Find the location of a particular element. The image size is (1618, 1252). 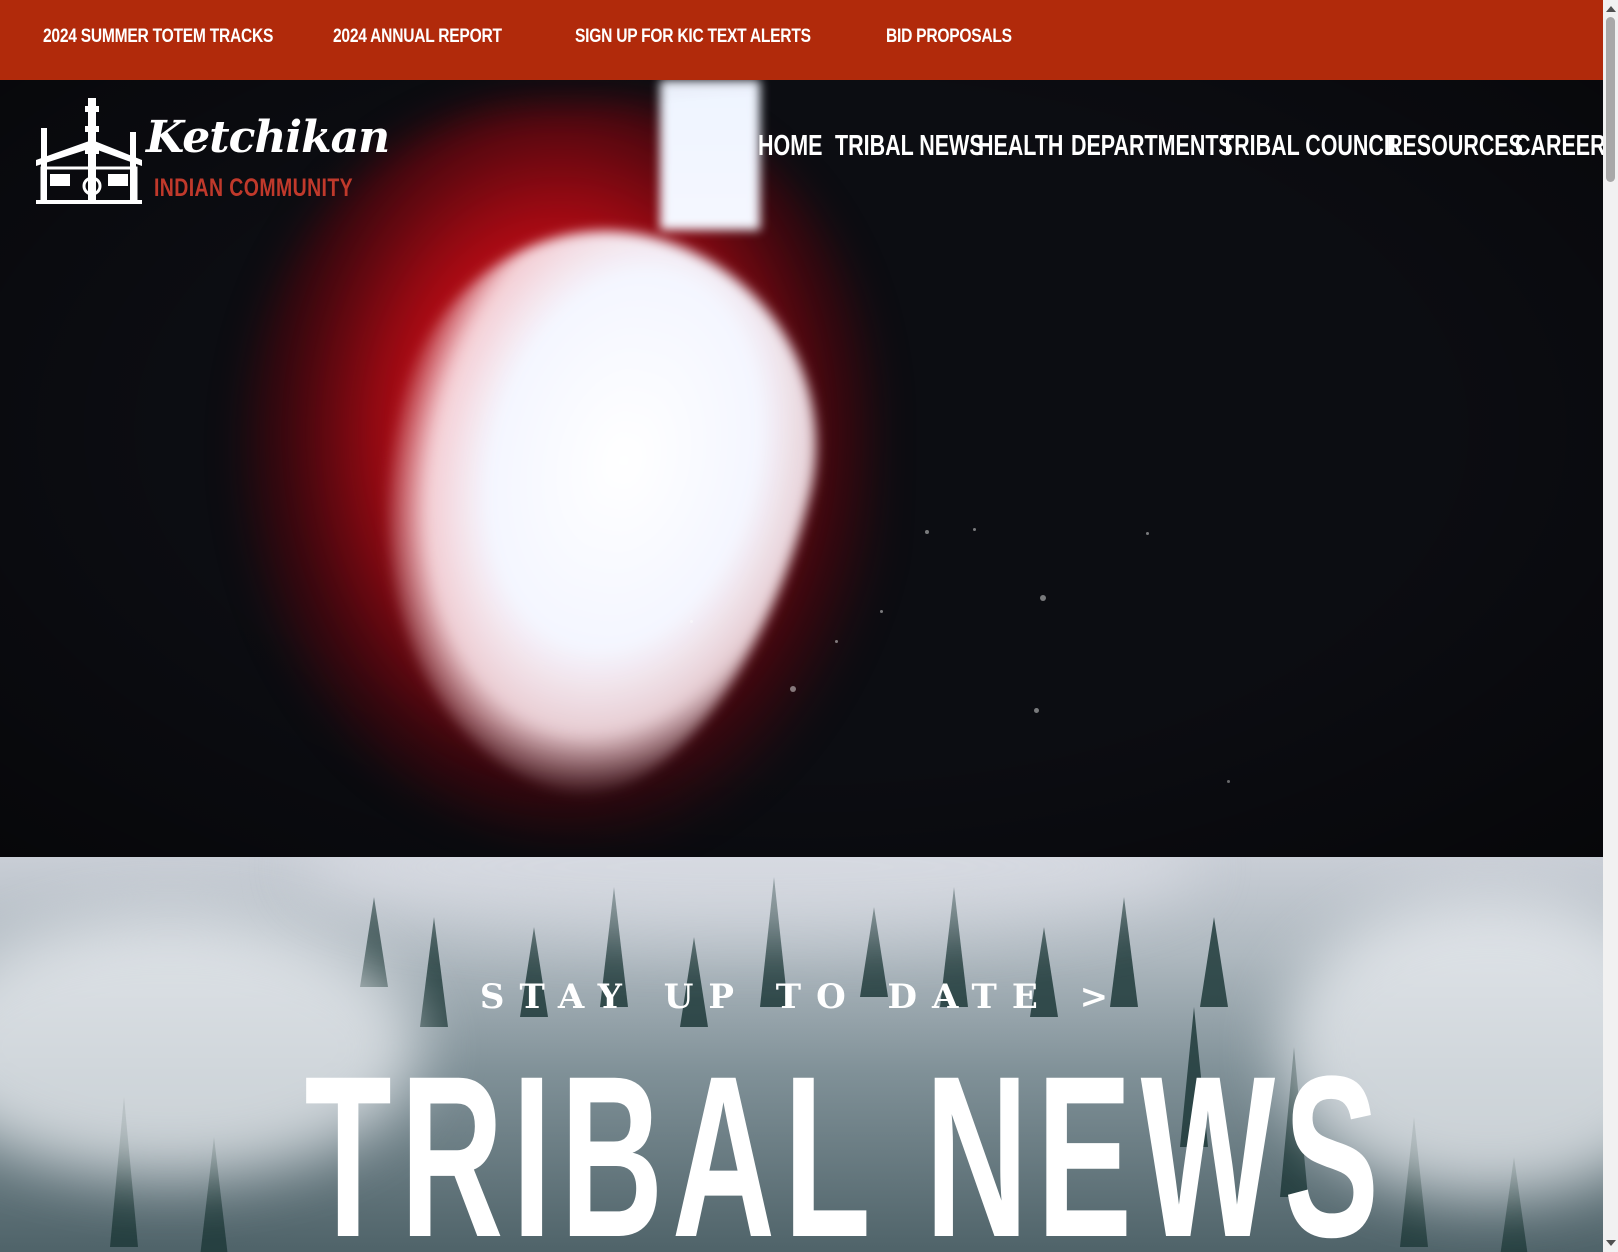

nav-item-tribal-council: TRIBAL COUNCIL is located at coordinates (1312, 146).